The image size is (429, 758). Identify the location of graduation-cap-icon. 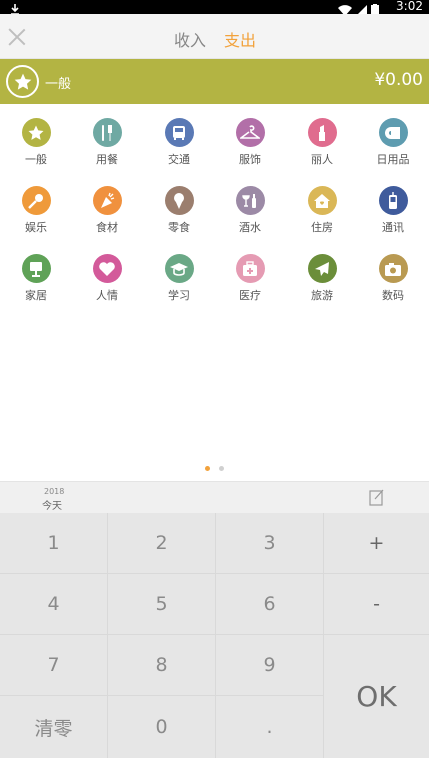
(179, 268).